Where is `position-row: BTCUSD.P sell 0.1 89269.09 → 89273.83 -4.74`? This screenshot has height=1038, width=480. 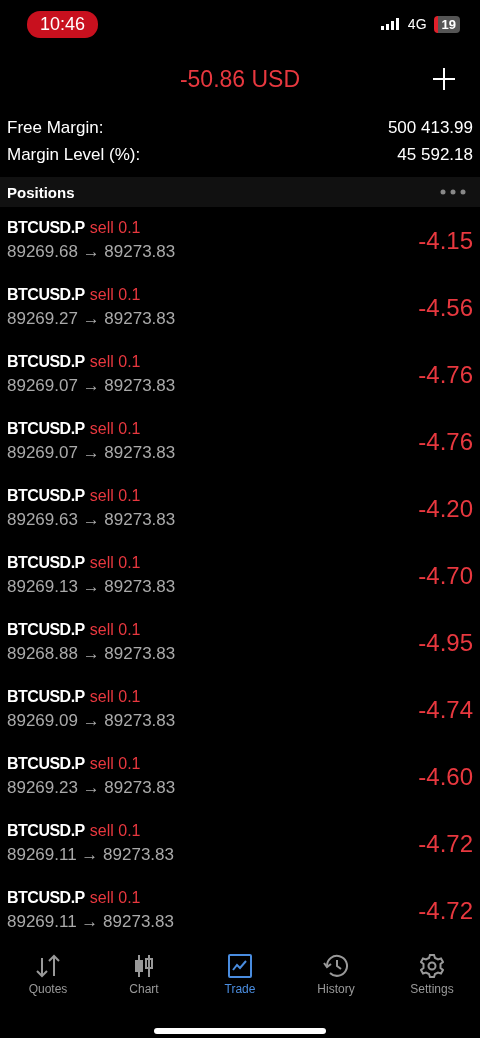 position-row: BTCUSD.P sell 0.1 89269.09 → 89273.83 -4.74 is located at coordinates (240, 709).